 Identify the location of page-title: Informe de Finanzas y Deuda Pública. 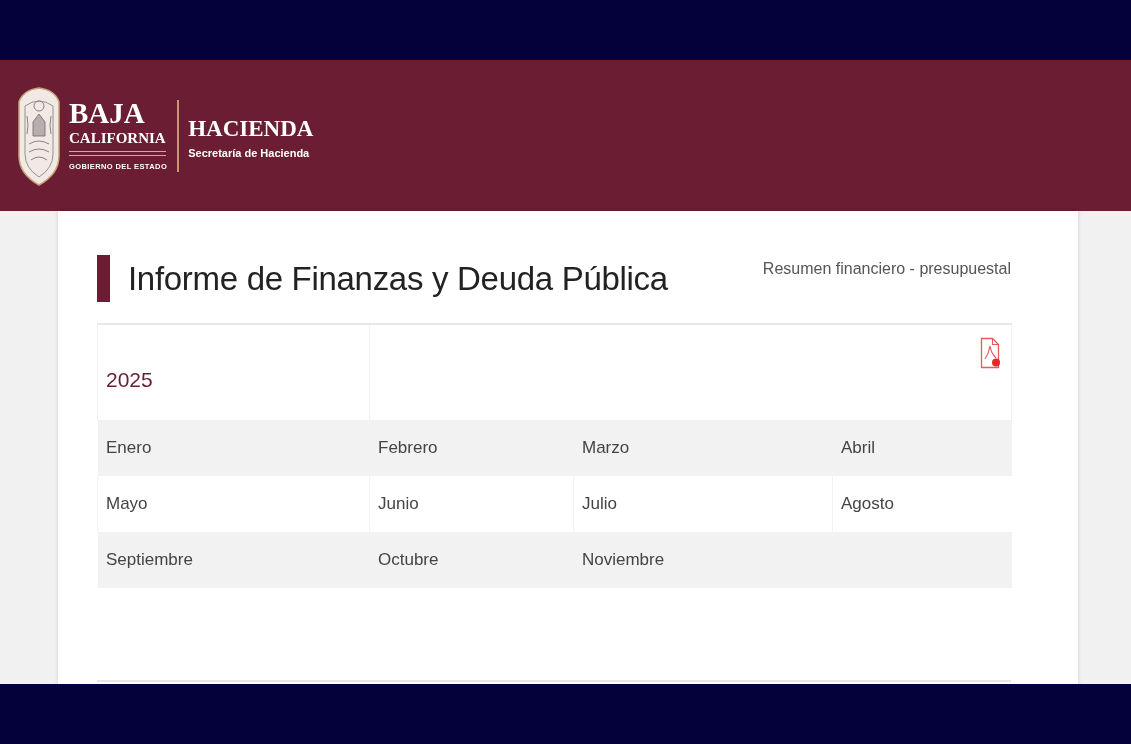
(398, 278).